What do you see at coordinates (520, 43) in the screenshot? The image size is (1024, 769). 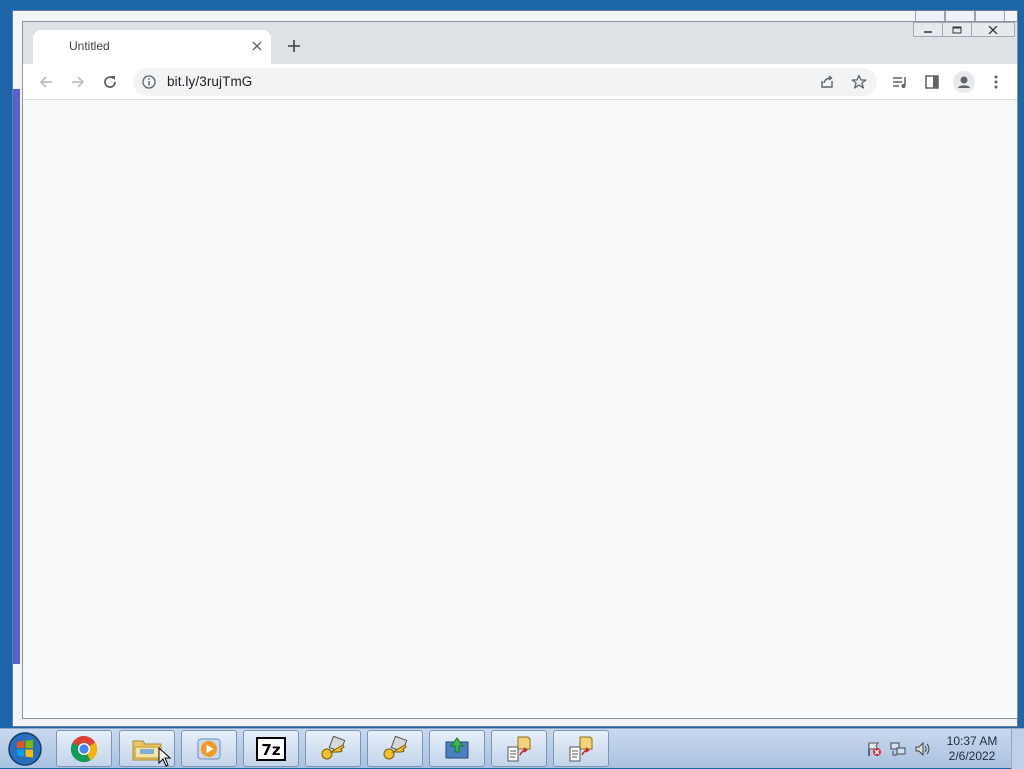 I see `tab-strip: Untitled` at bounding box center [520, 43].